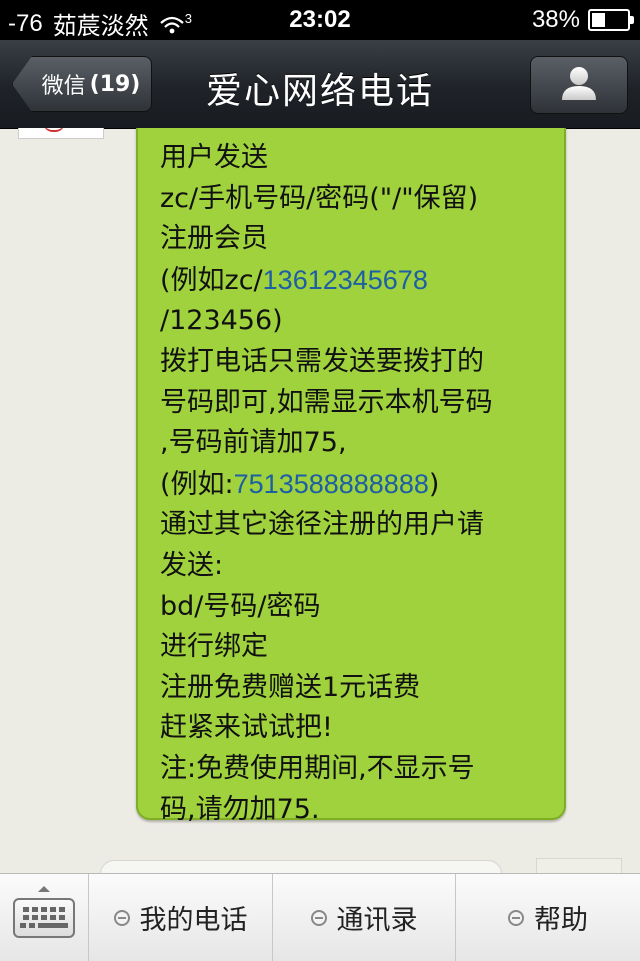 The height and width of the screenshot is (961, 640). I want to click on status-right: 38%, so click(582, 20).